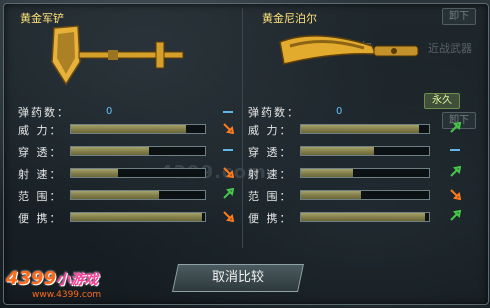  I want to click on left-neutral-icon, so click(228, 150).